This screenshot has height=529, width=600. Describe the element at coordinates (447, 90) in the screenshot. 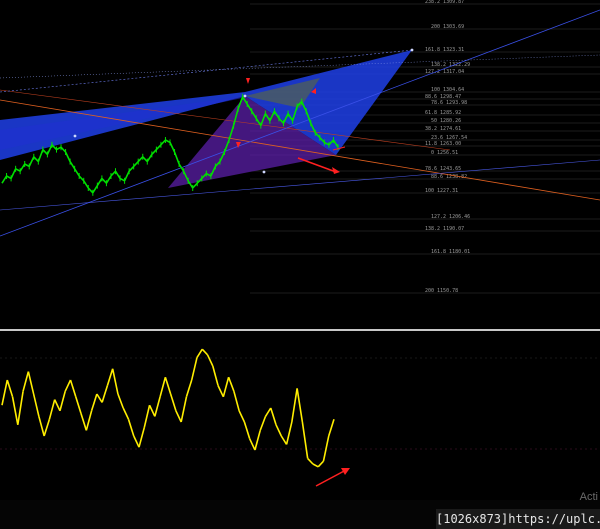

I see `fib-level-label: 100 1304.64` at that location.